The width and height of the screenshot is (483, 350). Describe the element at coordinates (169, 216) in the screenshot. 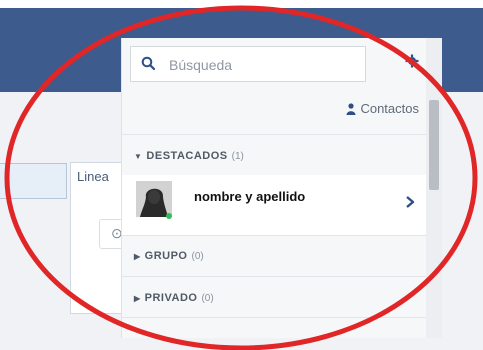

I see `online-status-dot` at that location.